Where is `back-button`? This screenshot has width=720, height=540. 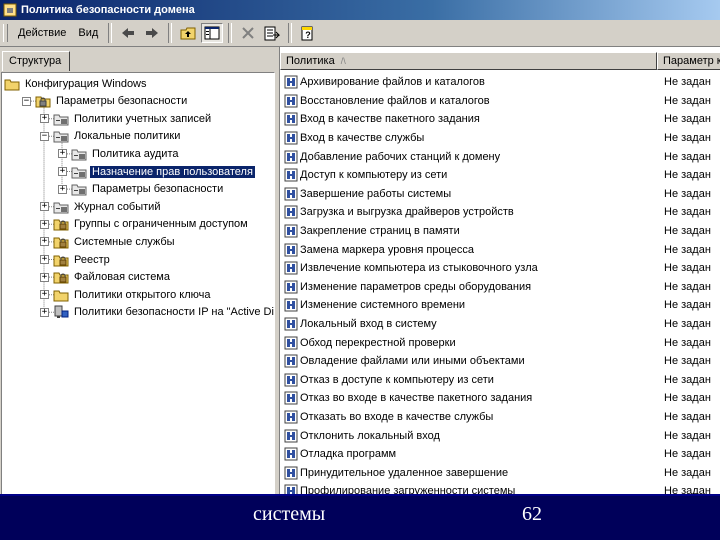 back-button is located at coordinates (128, 33).